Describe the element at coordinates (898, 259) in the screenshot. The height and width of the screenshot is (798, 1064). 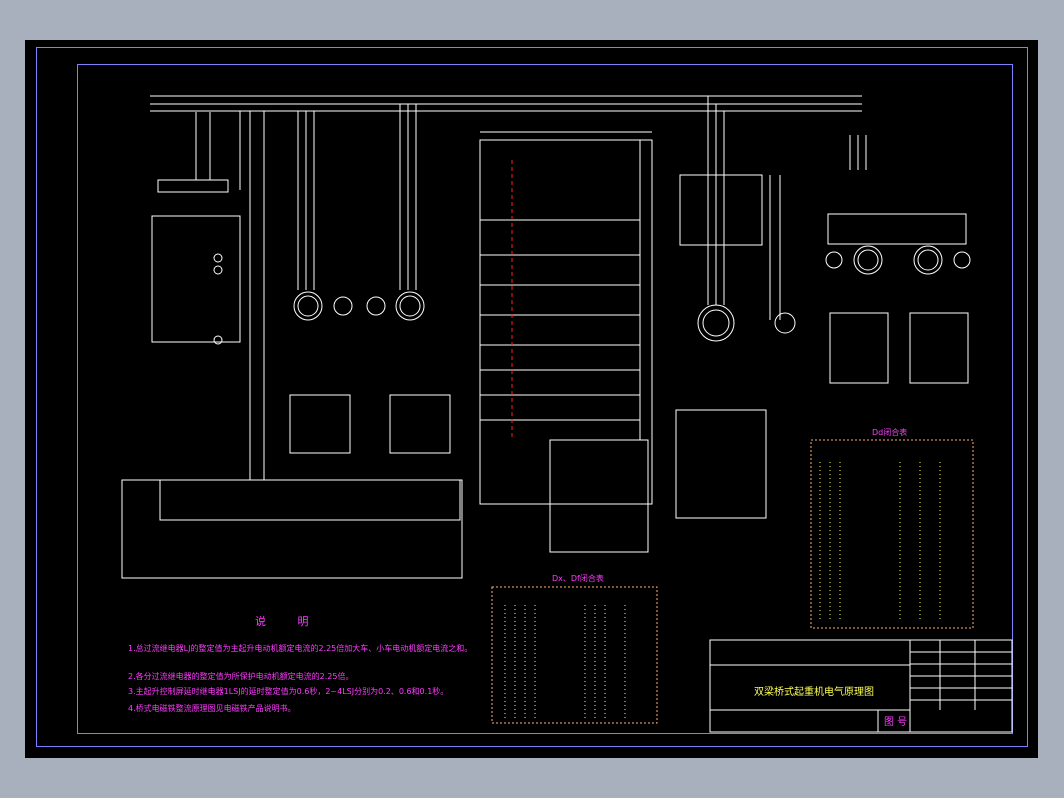
I see `motors-dd` at that location.